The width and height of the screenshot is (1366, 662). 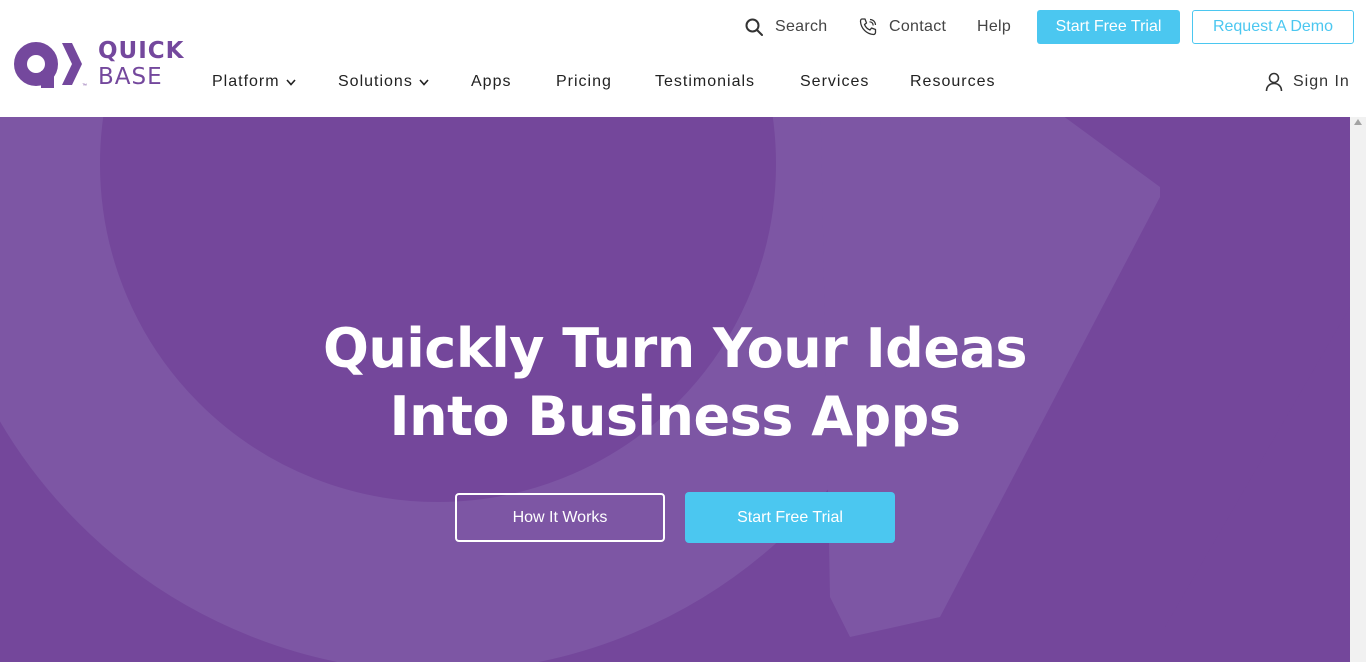 What do you see at coordinates (868, 27) in the screenshot?
I see `phone-icon` at bounding box center [868, 27].